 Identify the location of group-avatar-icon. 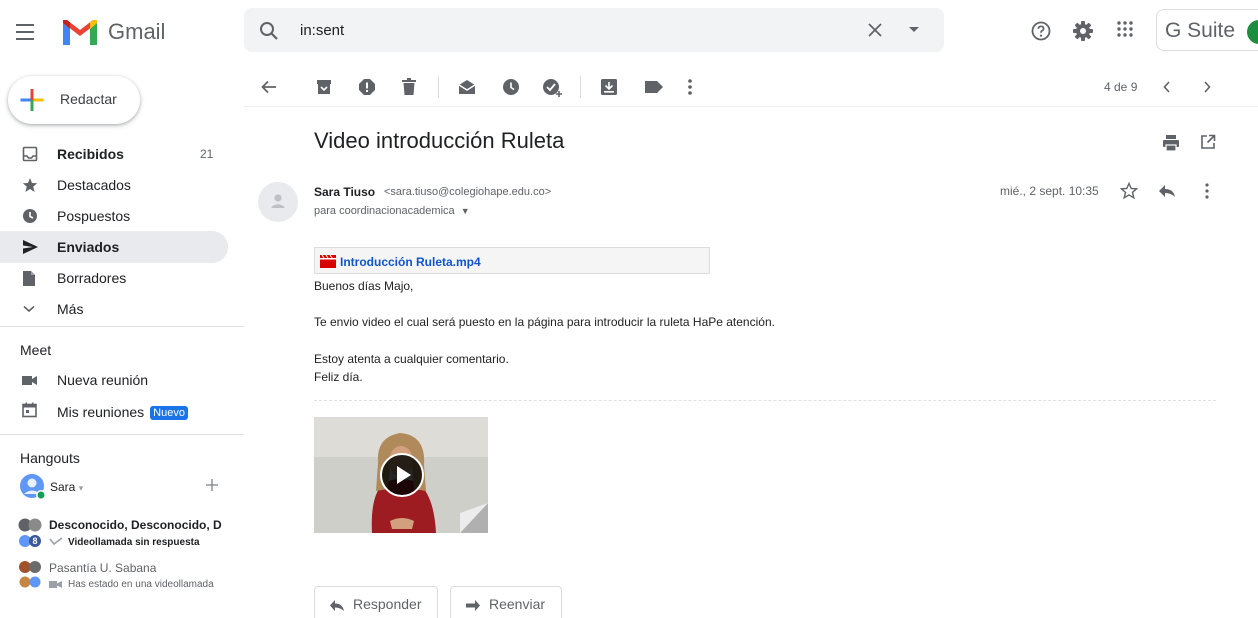
(33, 576).